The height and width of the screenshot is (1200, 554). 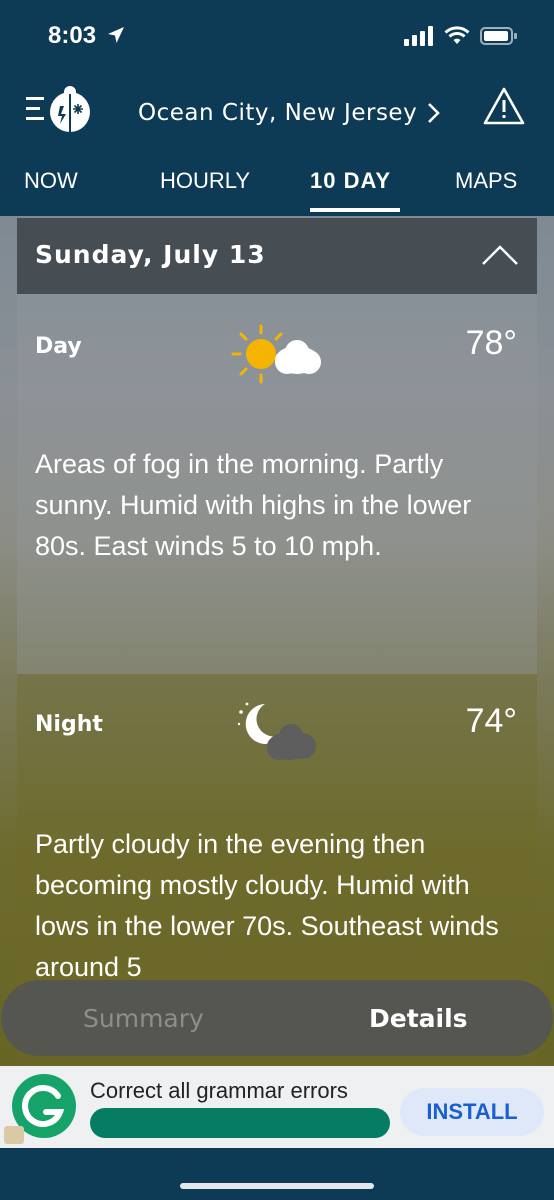 I want to click on cellular-signal-icon, so click(x=418, y=36).